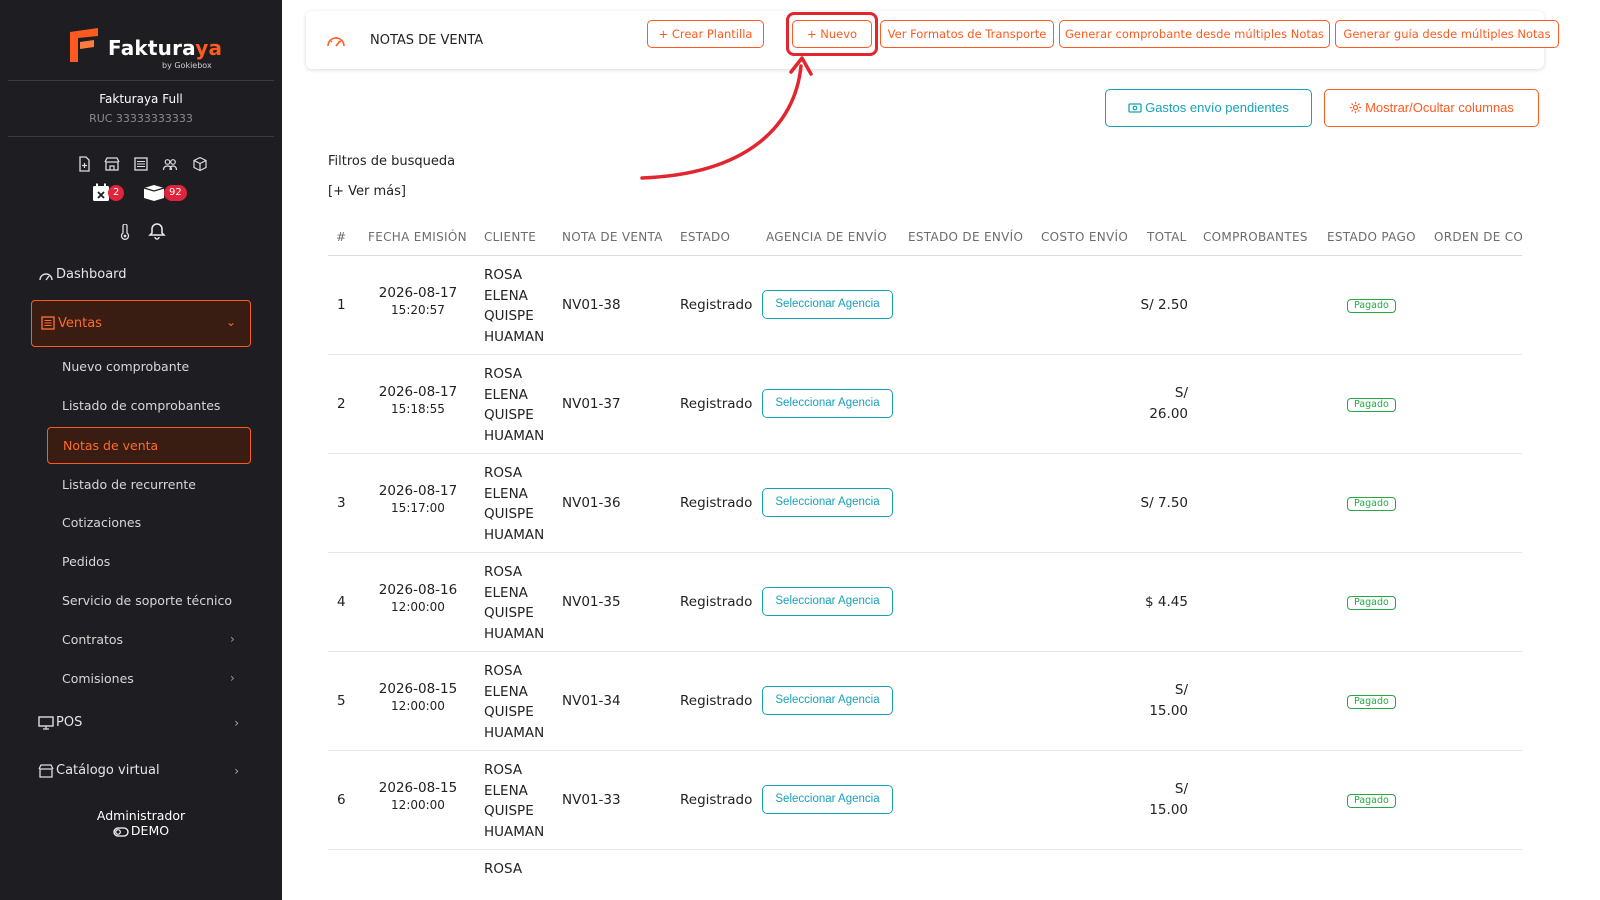  I want to click on sidebar-item-listado-recurrente: Listado de recurrente, so click(129, 484).